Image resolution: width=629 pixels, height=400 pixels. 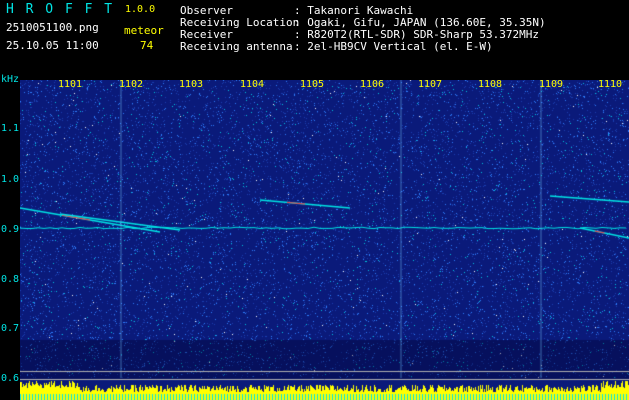 I want to click on y-tick-label: 1.0, so click(x=10, y=179).